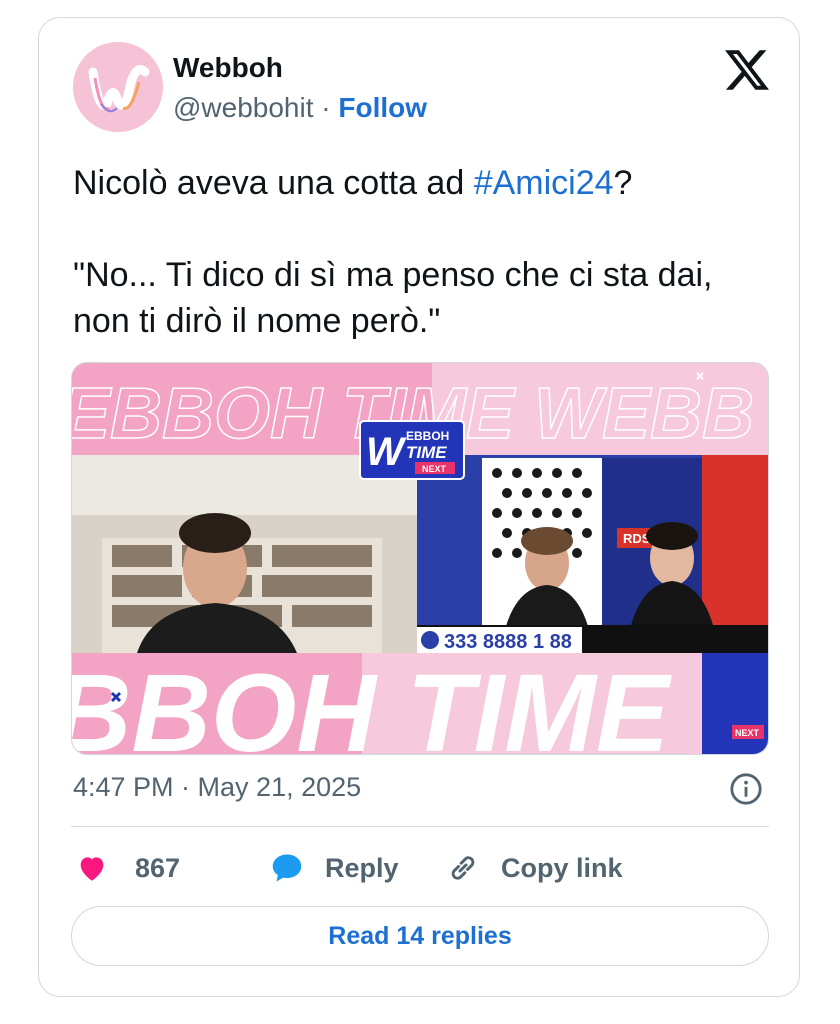 Image resolution: width=840 pixels, height=1024 pixels. I want to click on phone-number: 333 8888 1 88, so click(508, 642).